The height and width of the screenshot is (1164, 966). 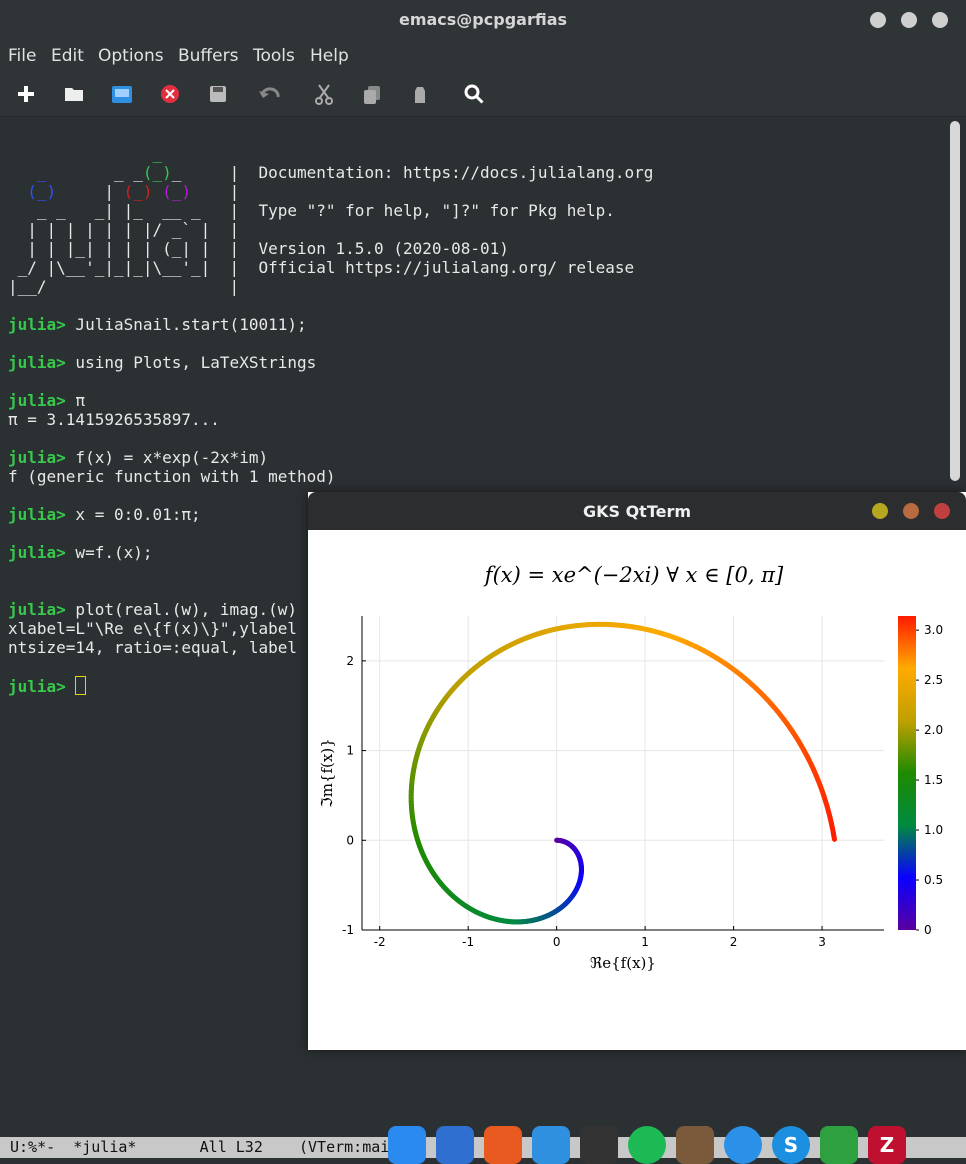 What do you see at coordinates (791, 1145) in the screenshot?
I see `skype-icon: S` at bounding box center [791, 1145].